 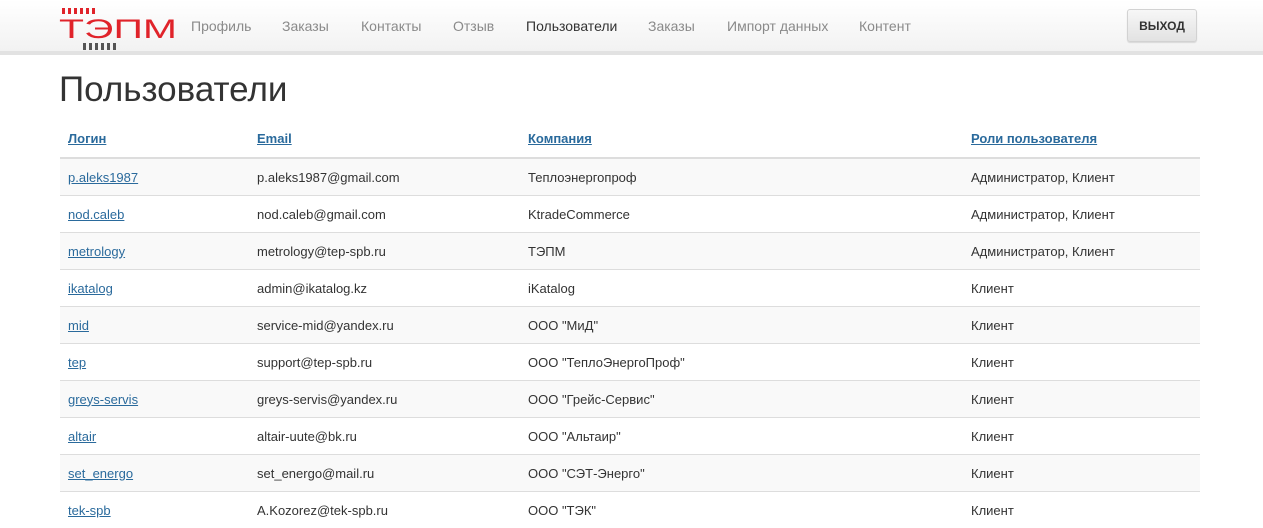 I want to click on nav-feedback: Отзыв, so click(x=473, y=26).